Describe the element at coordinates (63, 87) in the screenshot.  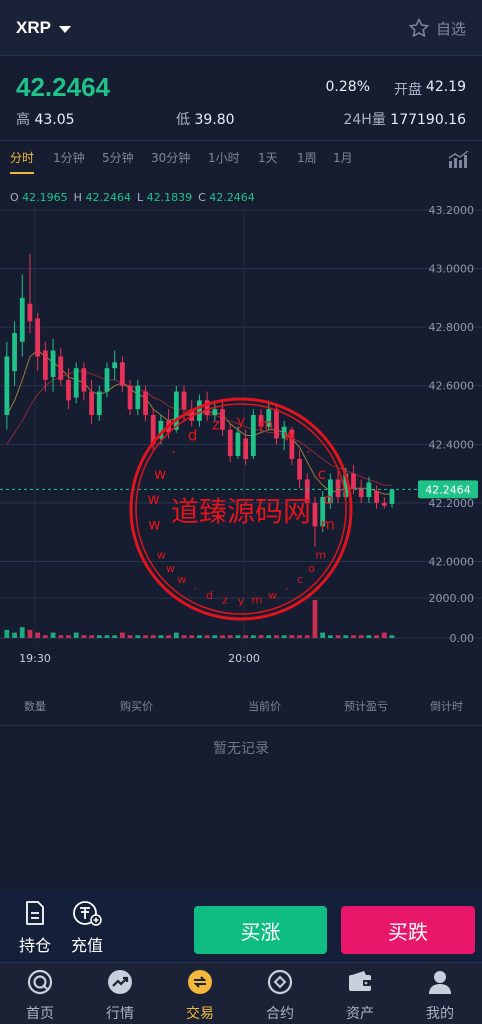
I see `last-price: 42.2464` at that location.